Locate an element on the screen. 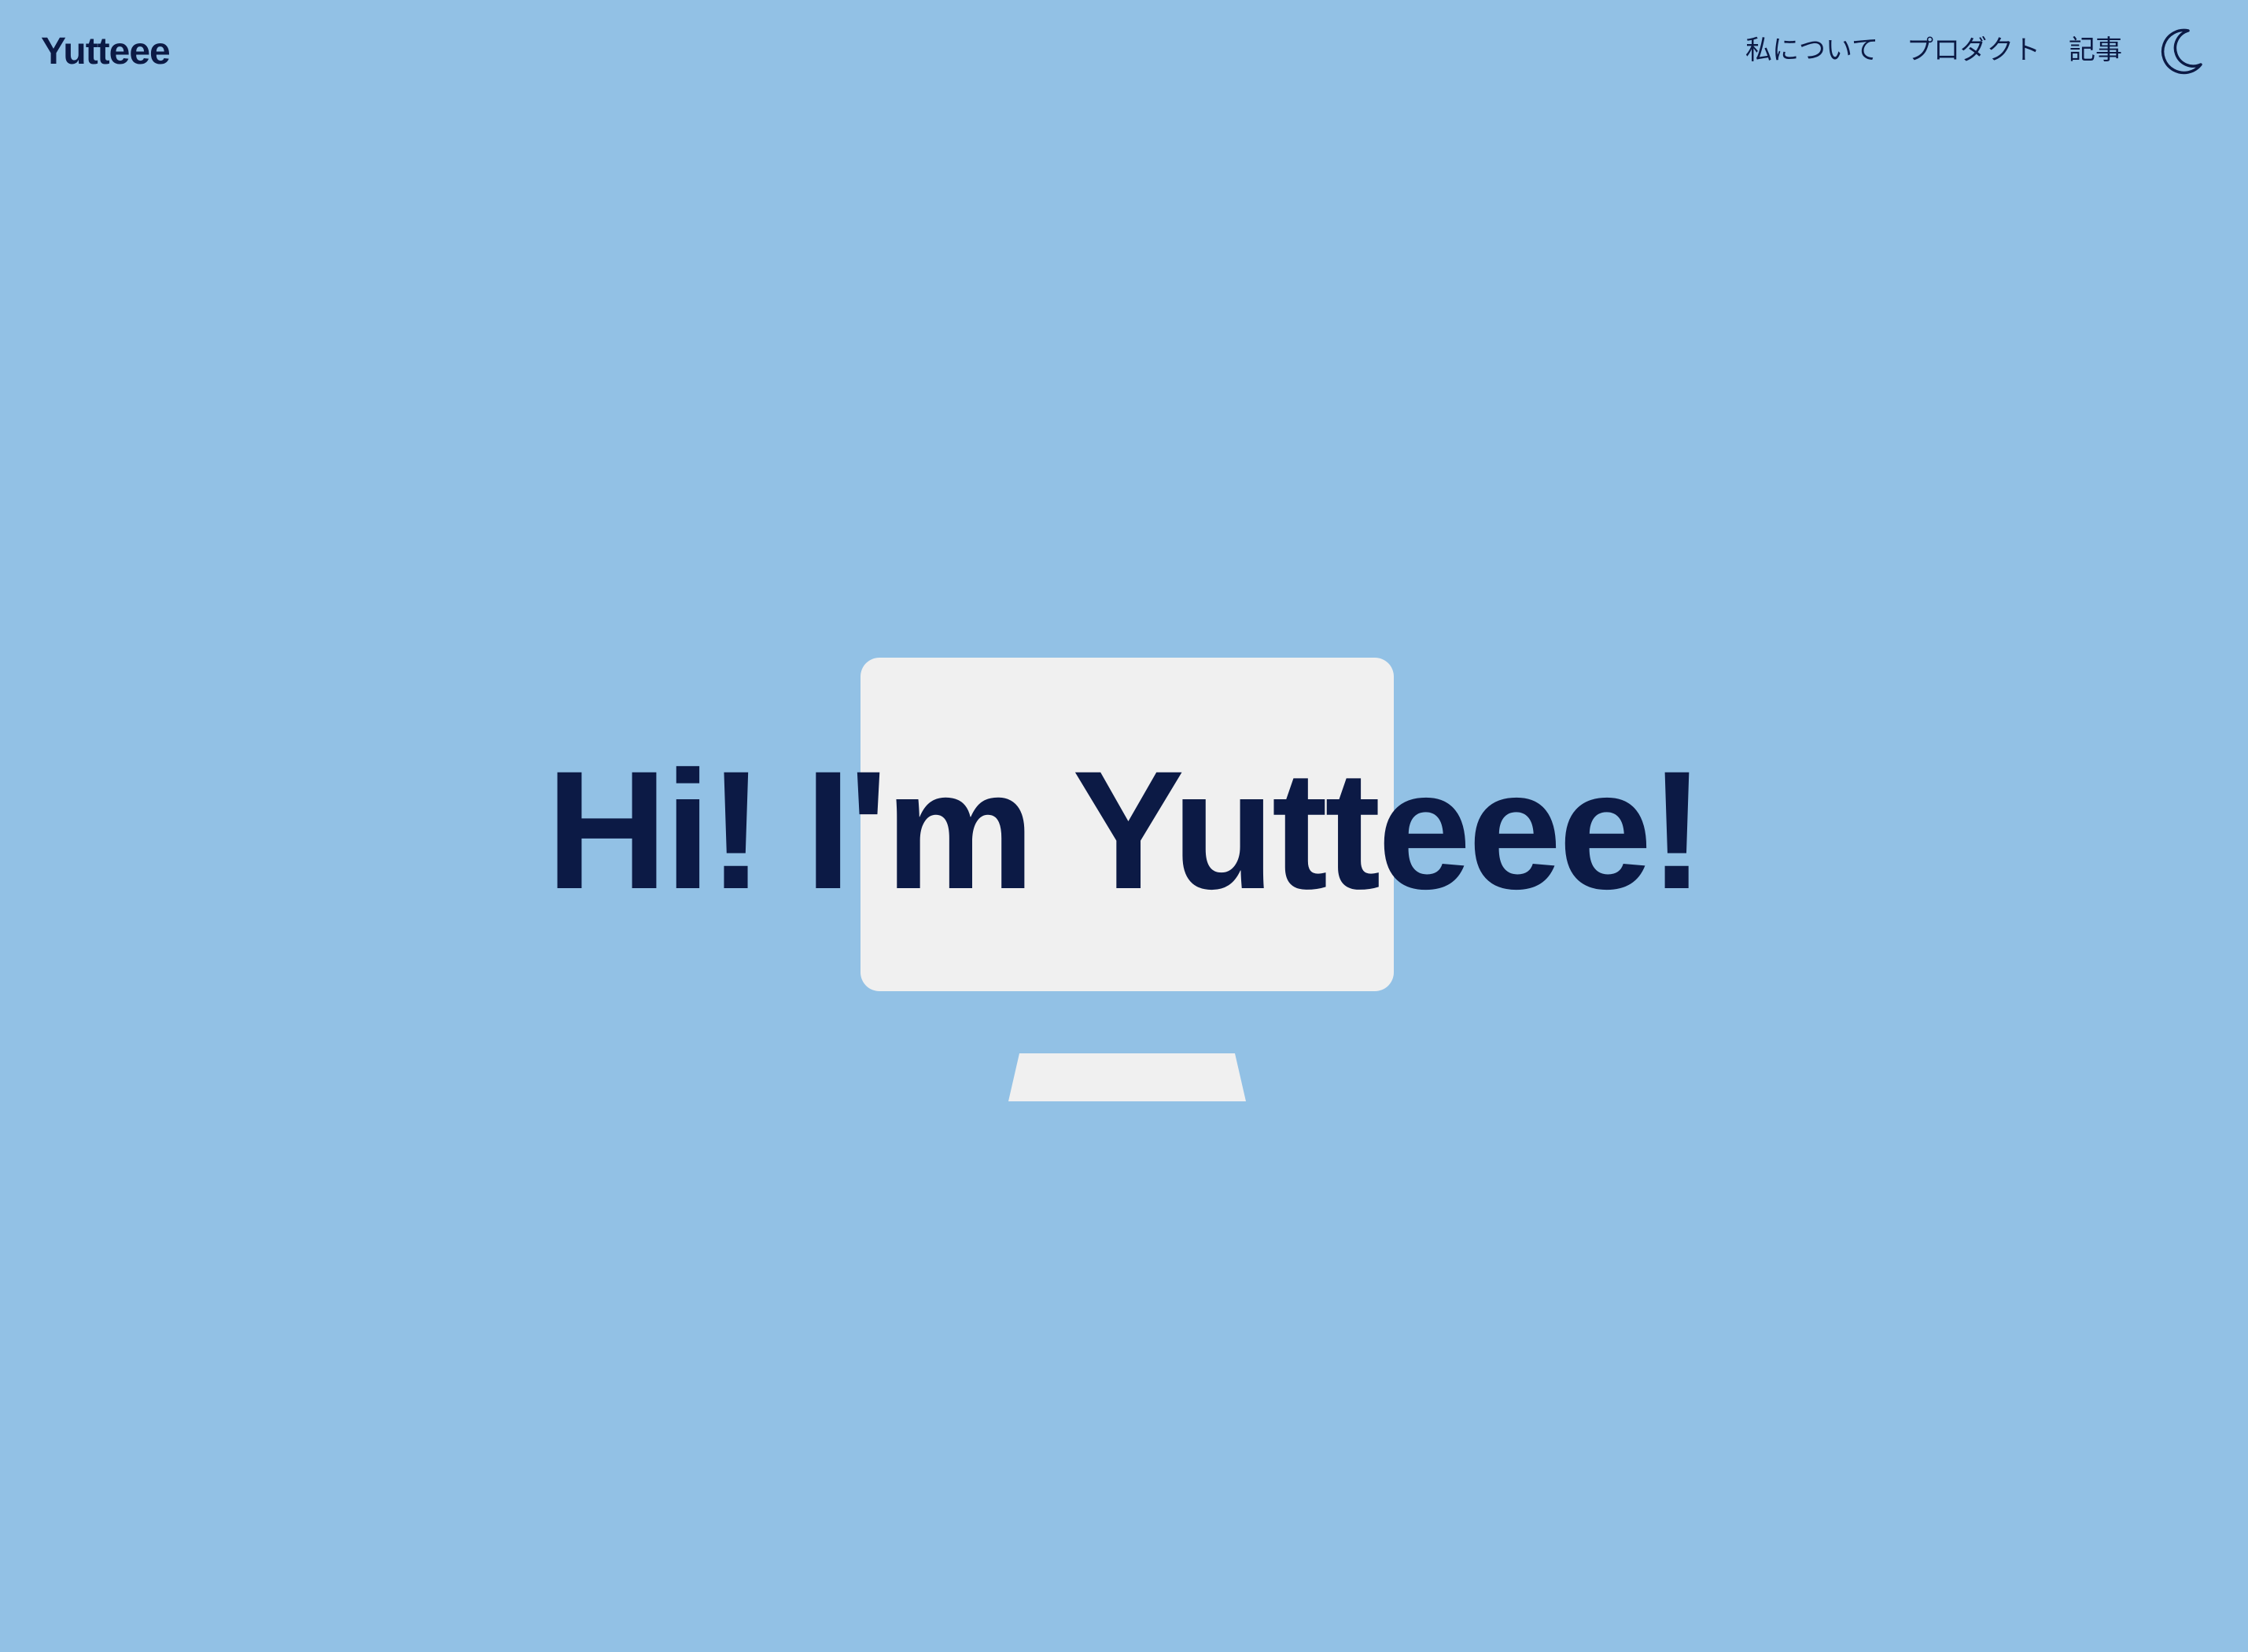 The width and height of the screenshot is (2248, 1652). nav-link-products: プロダクト is located at coordinates (1973, 50).